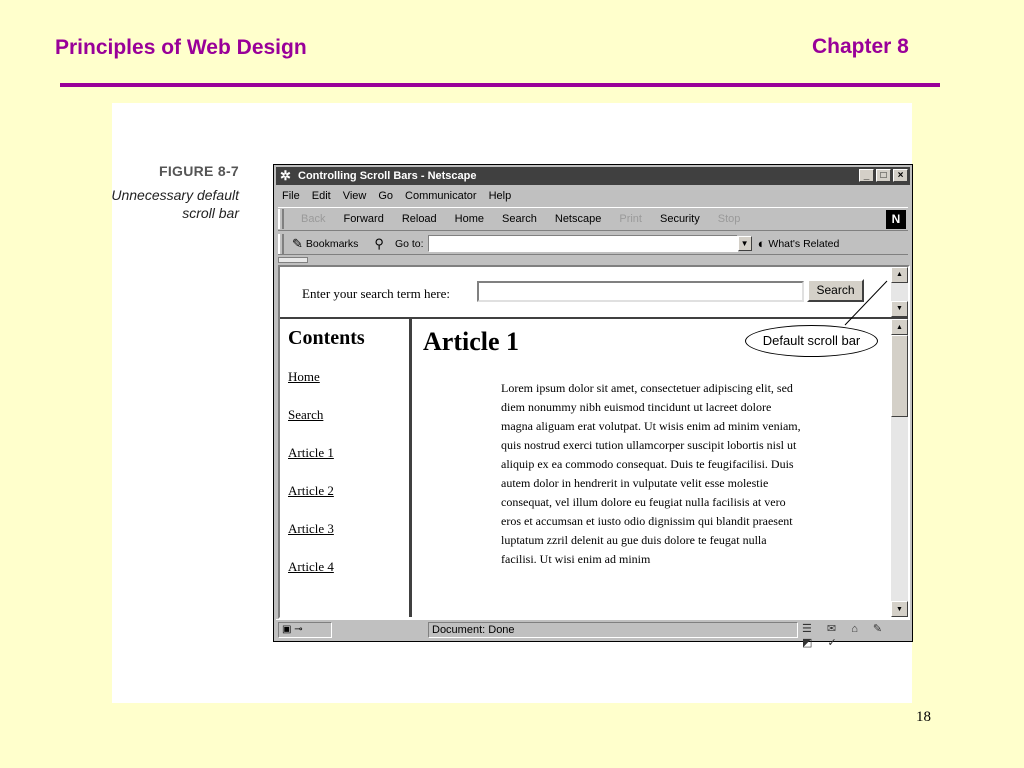  What do you see at coordinates (835, 290) in the screenshot?
I see `search-button: Search` at bounding box center [835, 290].